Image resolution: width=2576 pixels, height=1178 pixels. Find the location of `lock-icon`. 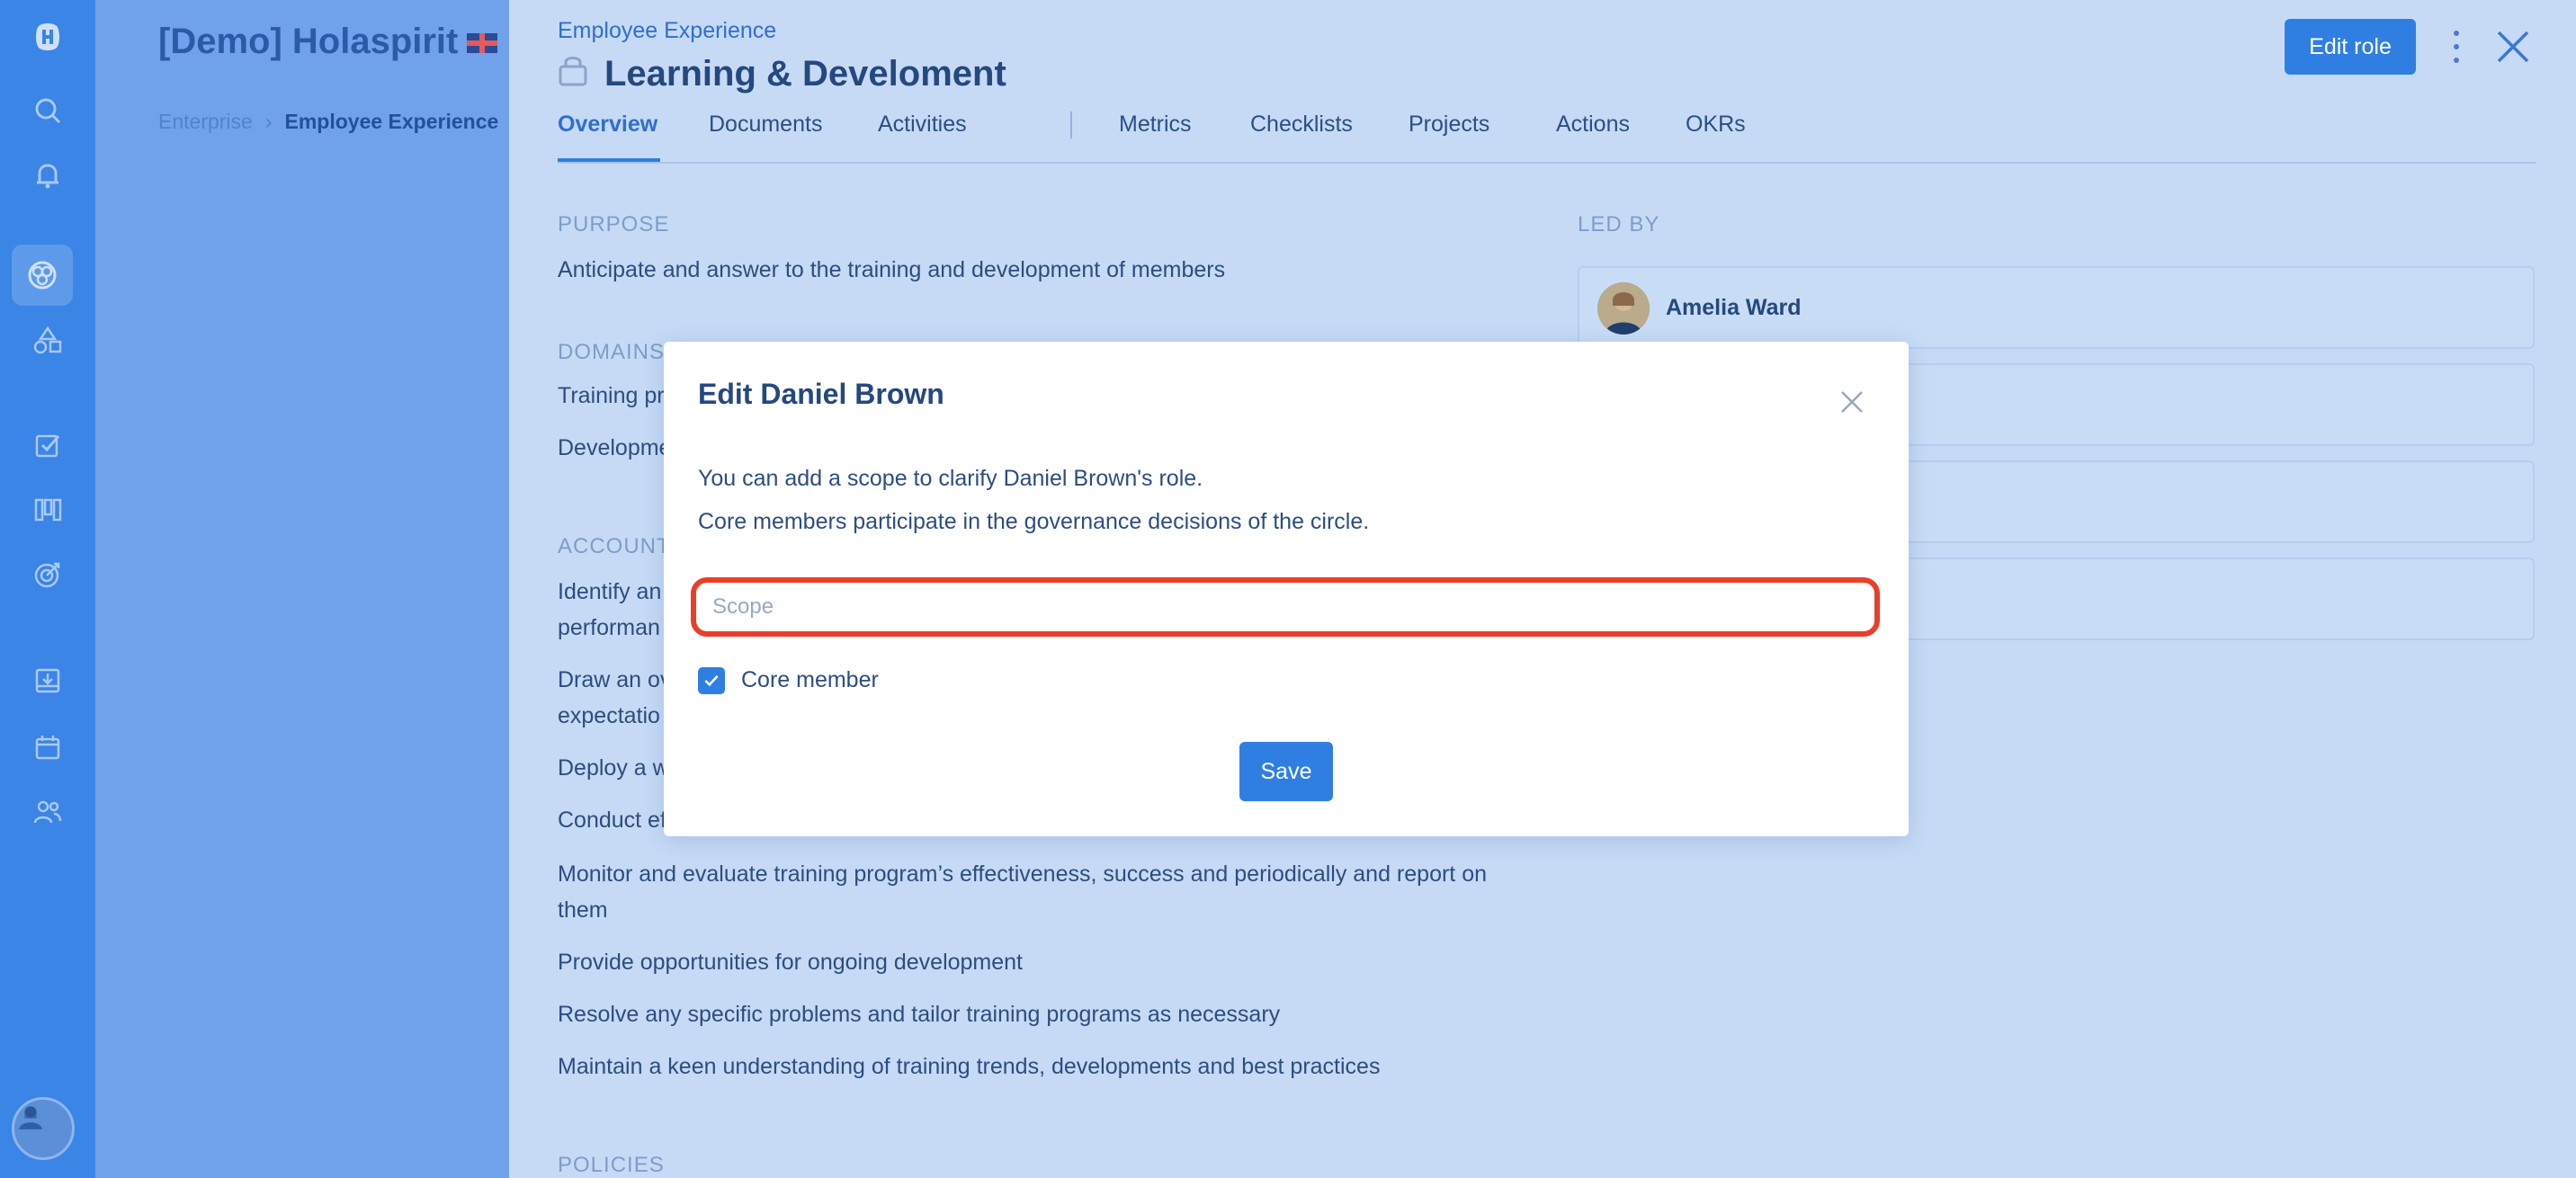

lock-icon is located at coordinates (573, 73).